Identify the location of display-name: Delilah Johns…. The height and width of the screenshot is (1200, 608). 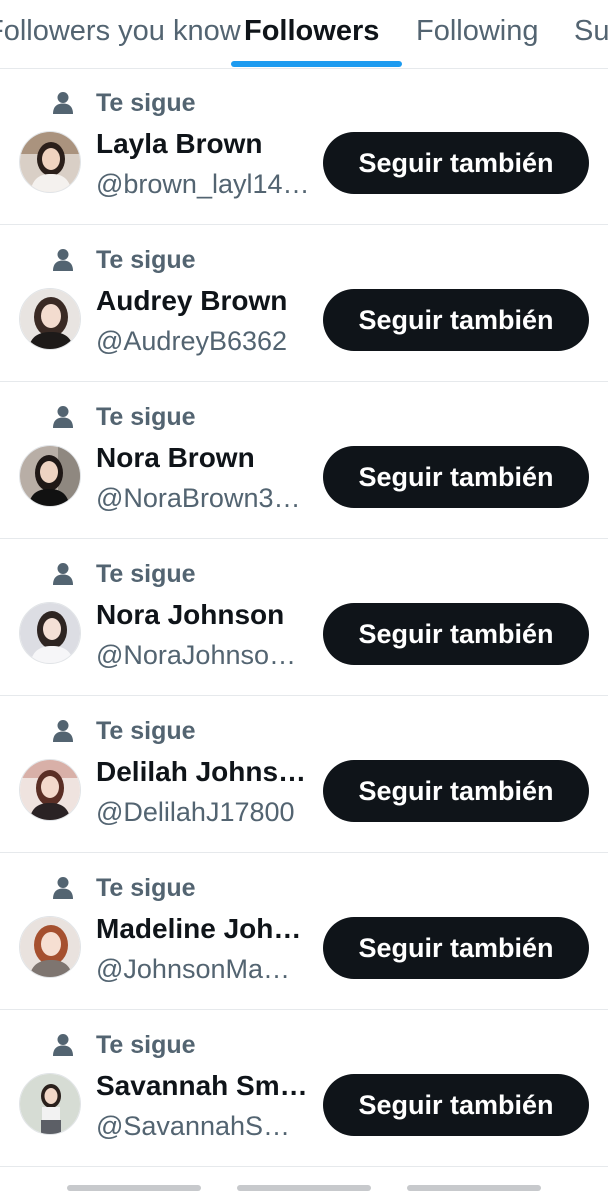
(201, 772).